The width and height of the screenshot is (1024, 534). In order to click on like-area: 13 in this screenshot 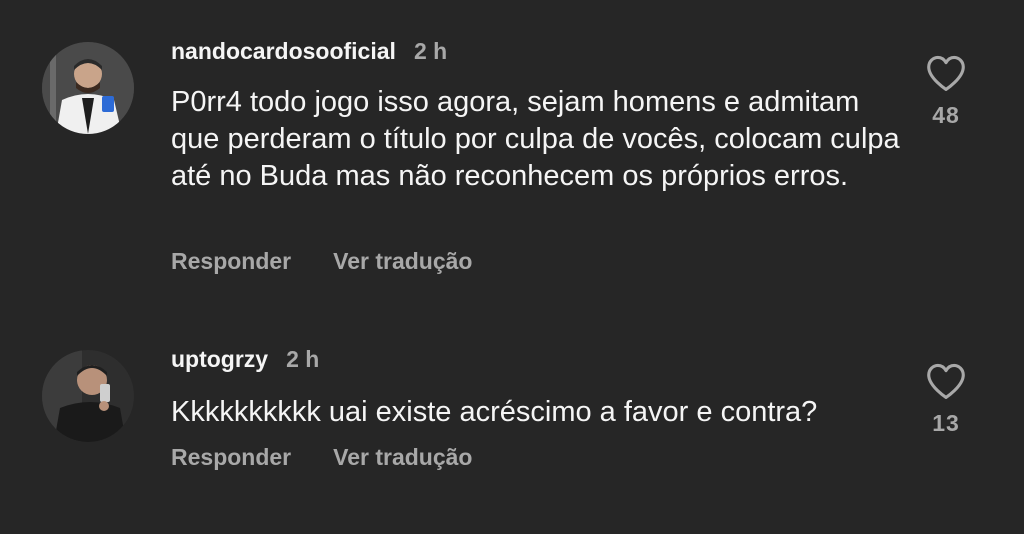, I will do `click(946, 399)`.